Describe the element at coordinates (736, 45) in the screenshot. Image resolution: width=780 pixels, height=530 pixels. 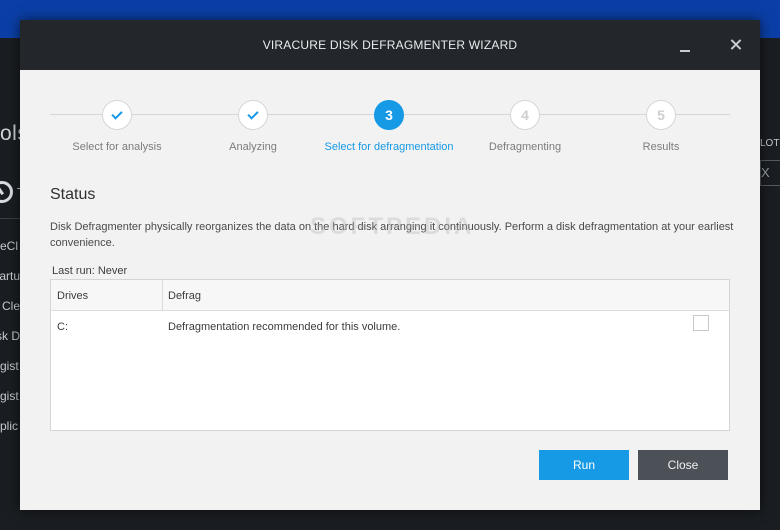
I see `close-window-button` at that location.